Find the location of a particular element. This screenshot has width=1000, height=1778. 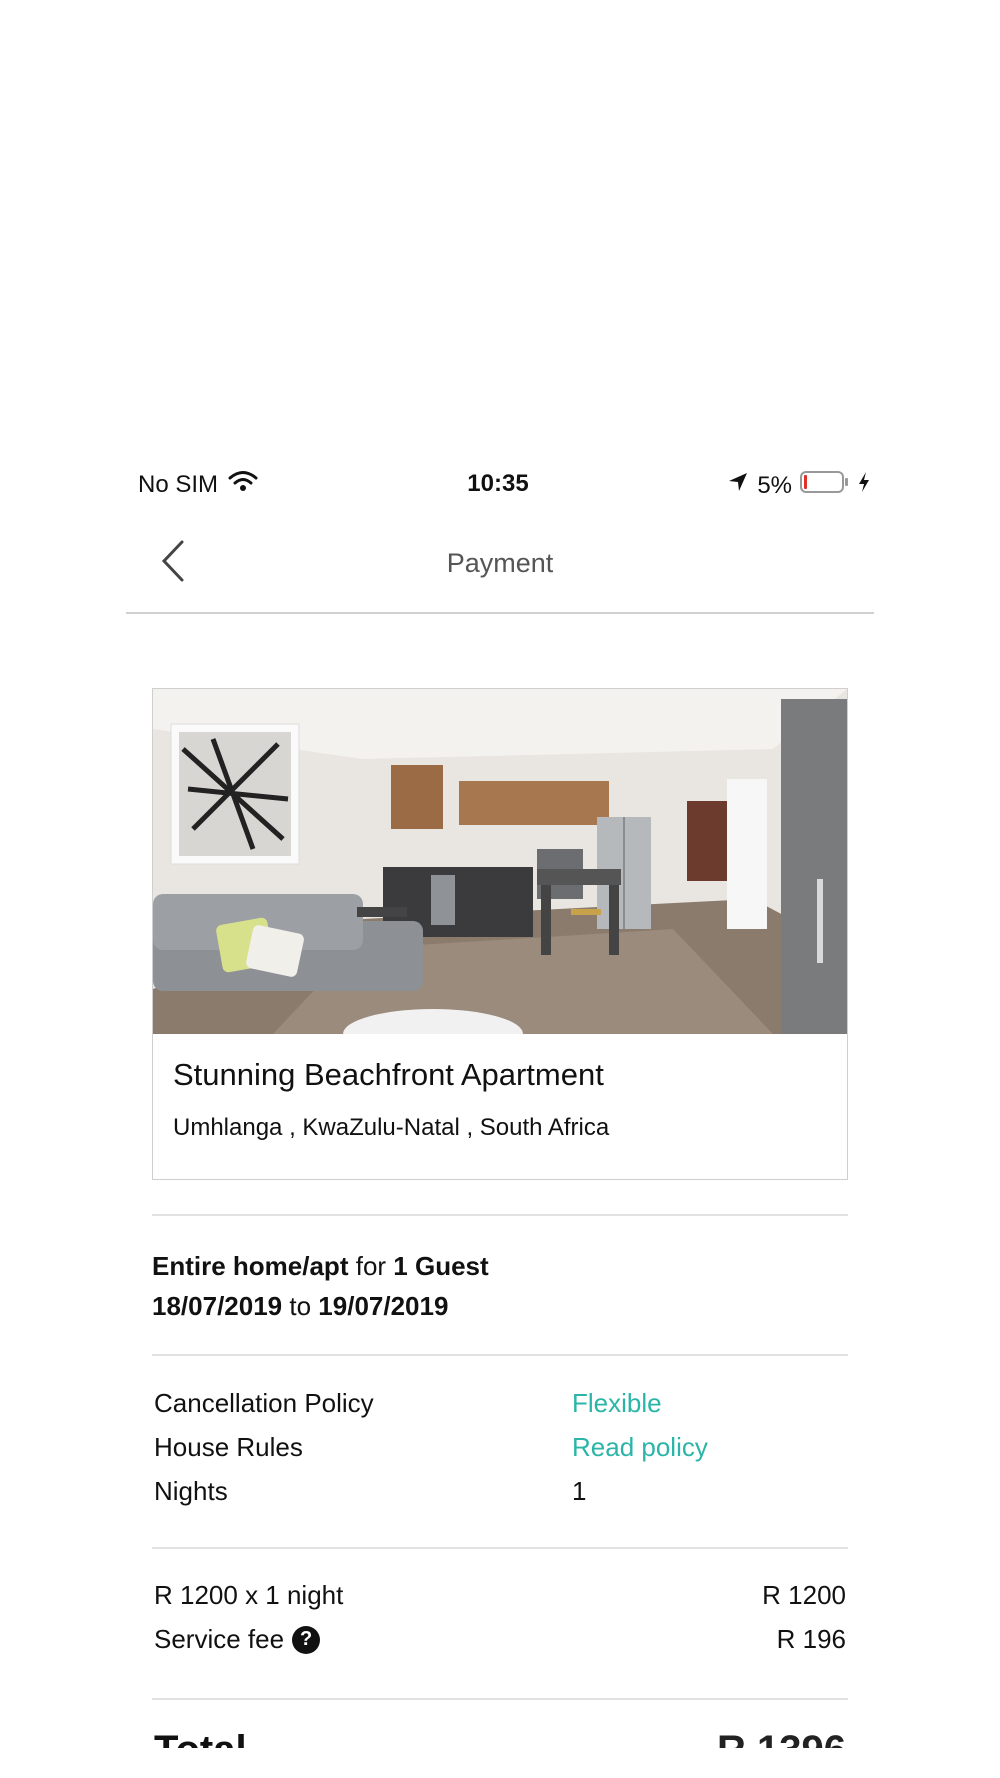

page-title: Payment is located at coordinates (500, 563).